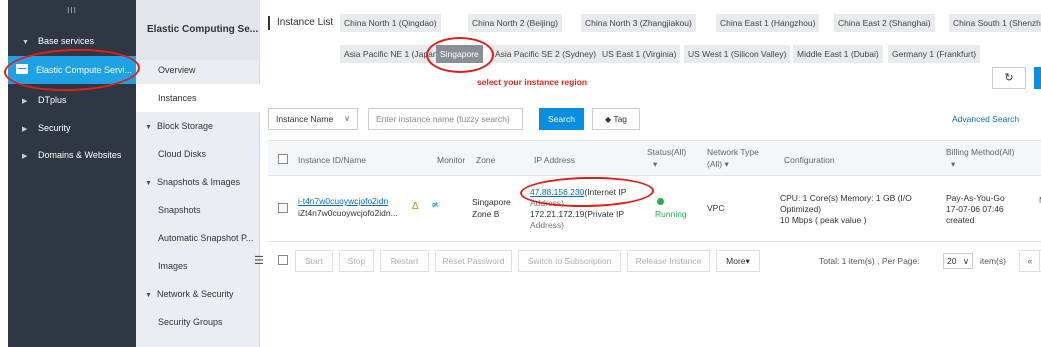  I want to click on tag-button-label: Tag, so click(620, 119).